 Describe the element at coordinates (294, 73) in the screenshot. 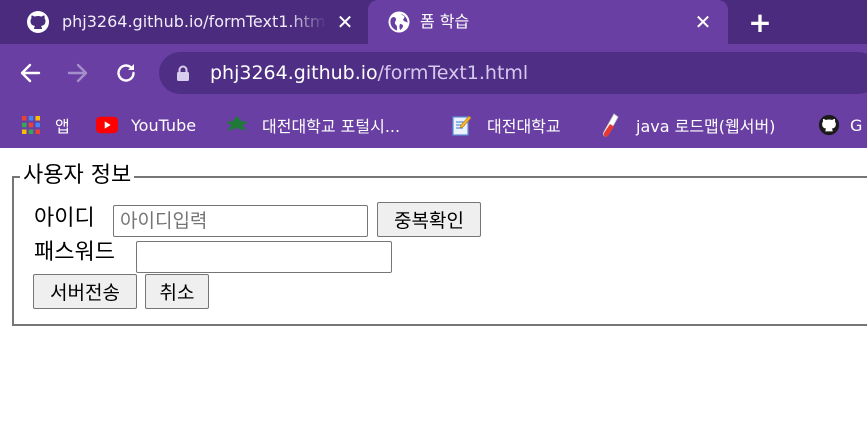

I see `url-host: phj3264.github.io` at that location.